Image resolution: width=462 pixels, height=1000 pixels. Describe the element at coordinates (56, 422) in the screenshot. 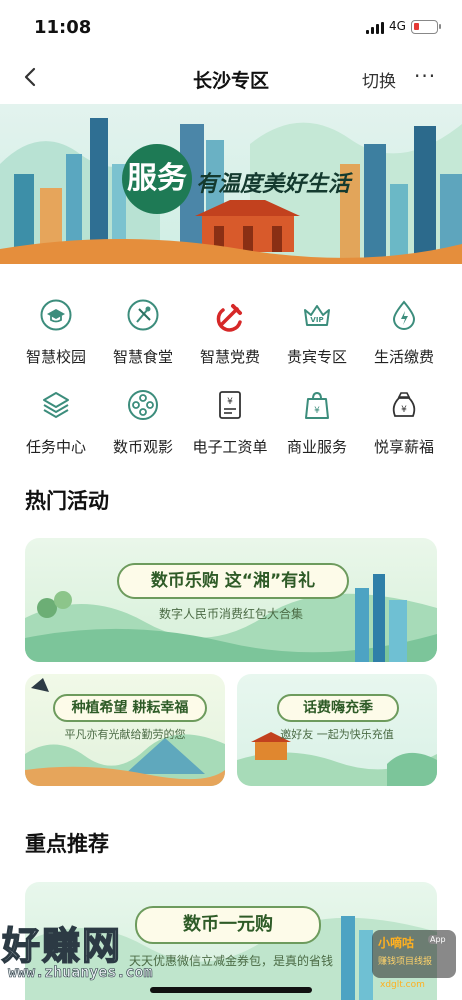

I see `service-task-center: 任务中心` at that location.